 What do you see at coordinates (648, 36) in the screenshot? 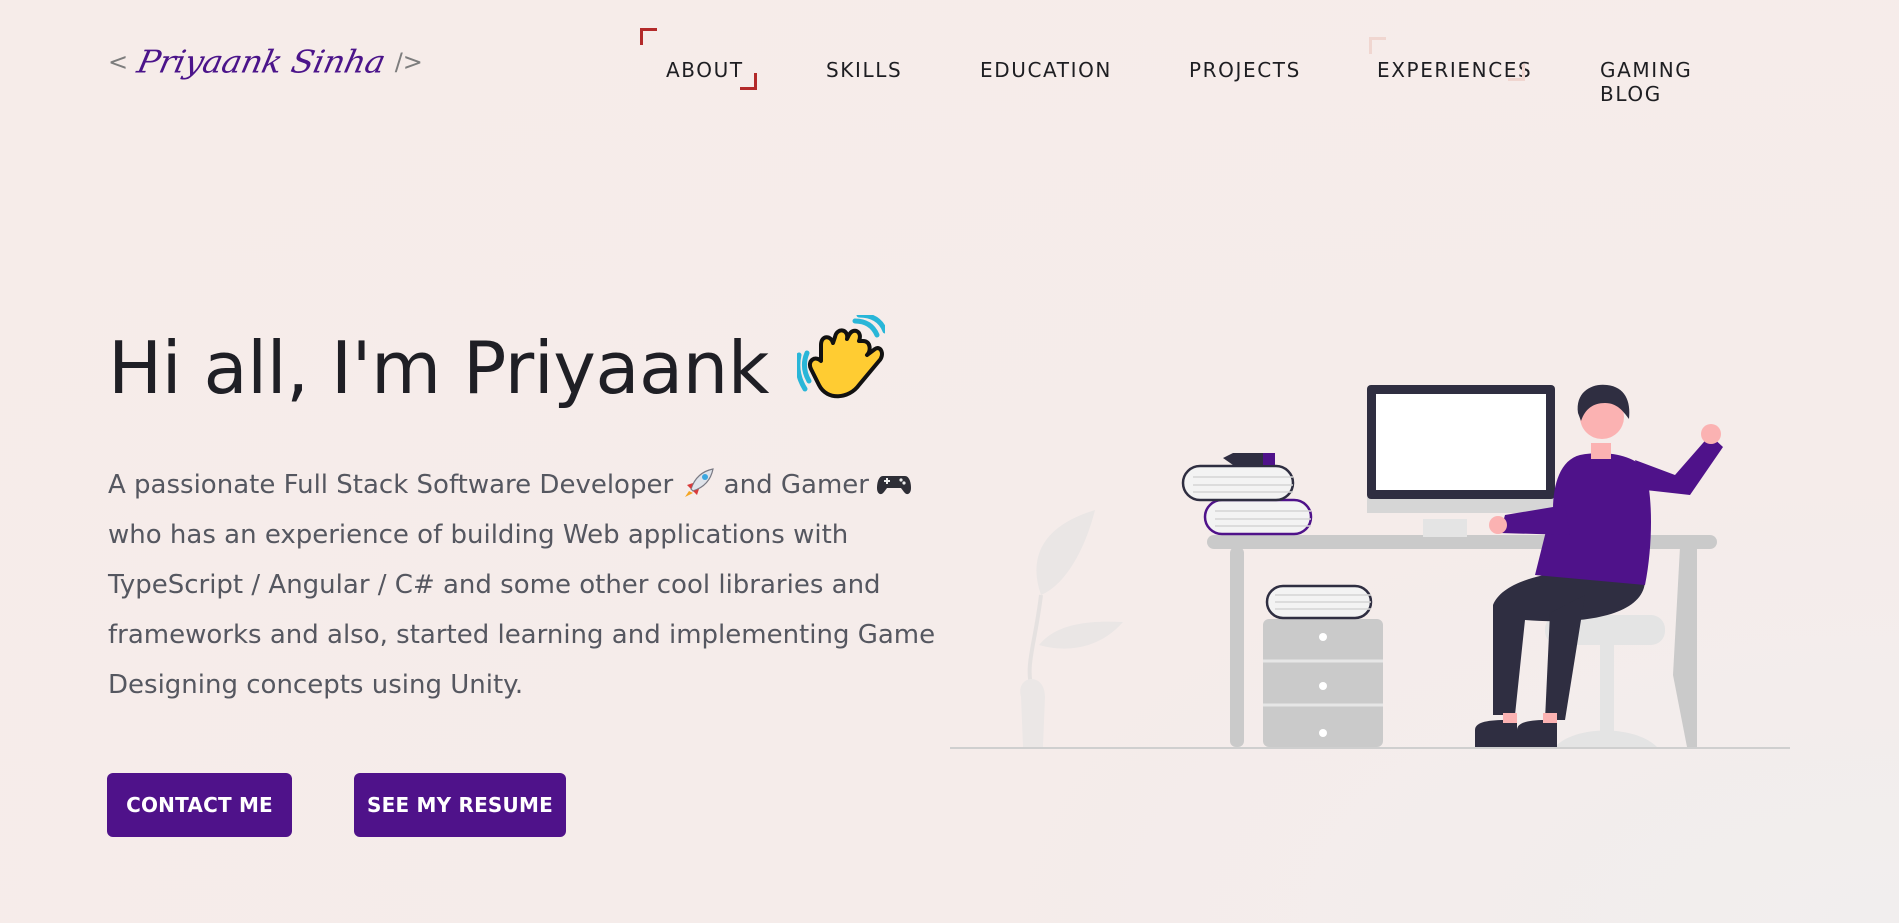
I see `active-corner-top-left` at bounding box center [648, 36].